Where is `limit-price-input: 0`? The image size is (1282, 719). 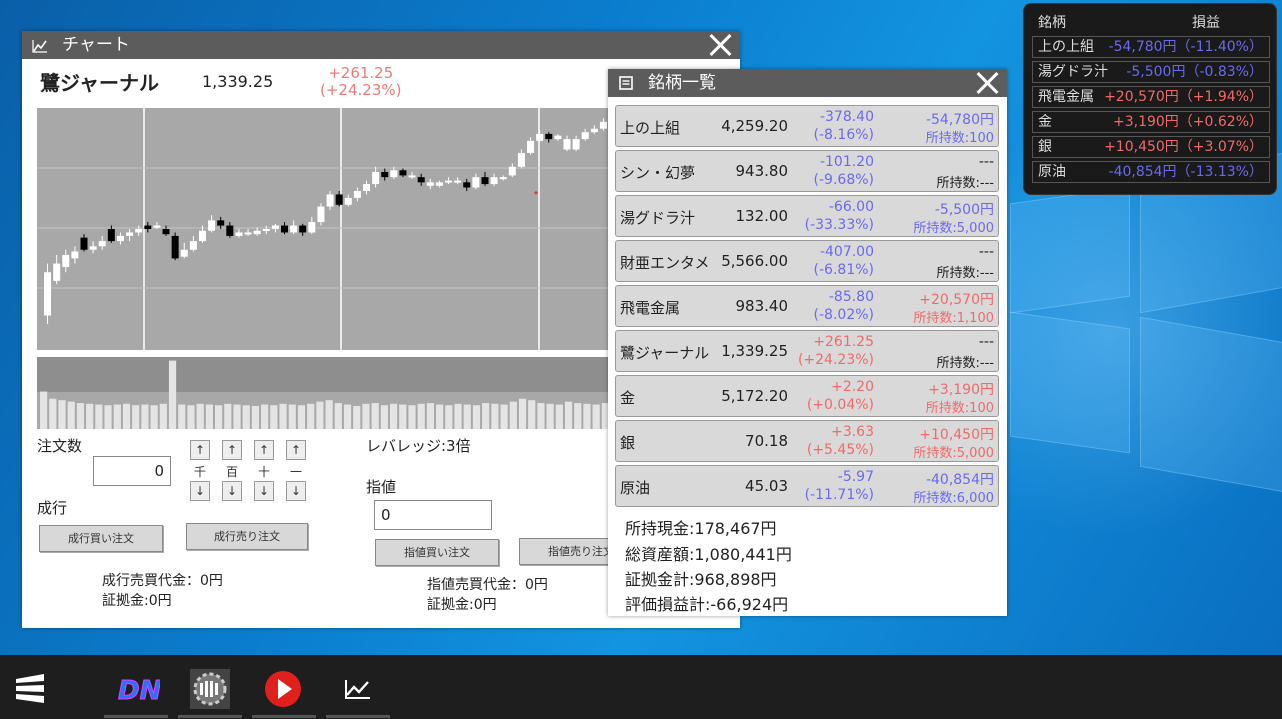
limit-price-input: 0 is located at coordinates (433, 515).